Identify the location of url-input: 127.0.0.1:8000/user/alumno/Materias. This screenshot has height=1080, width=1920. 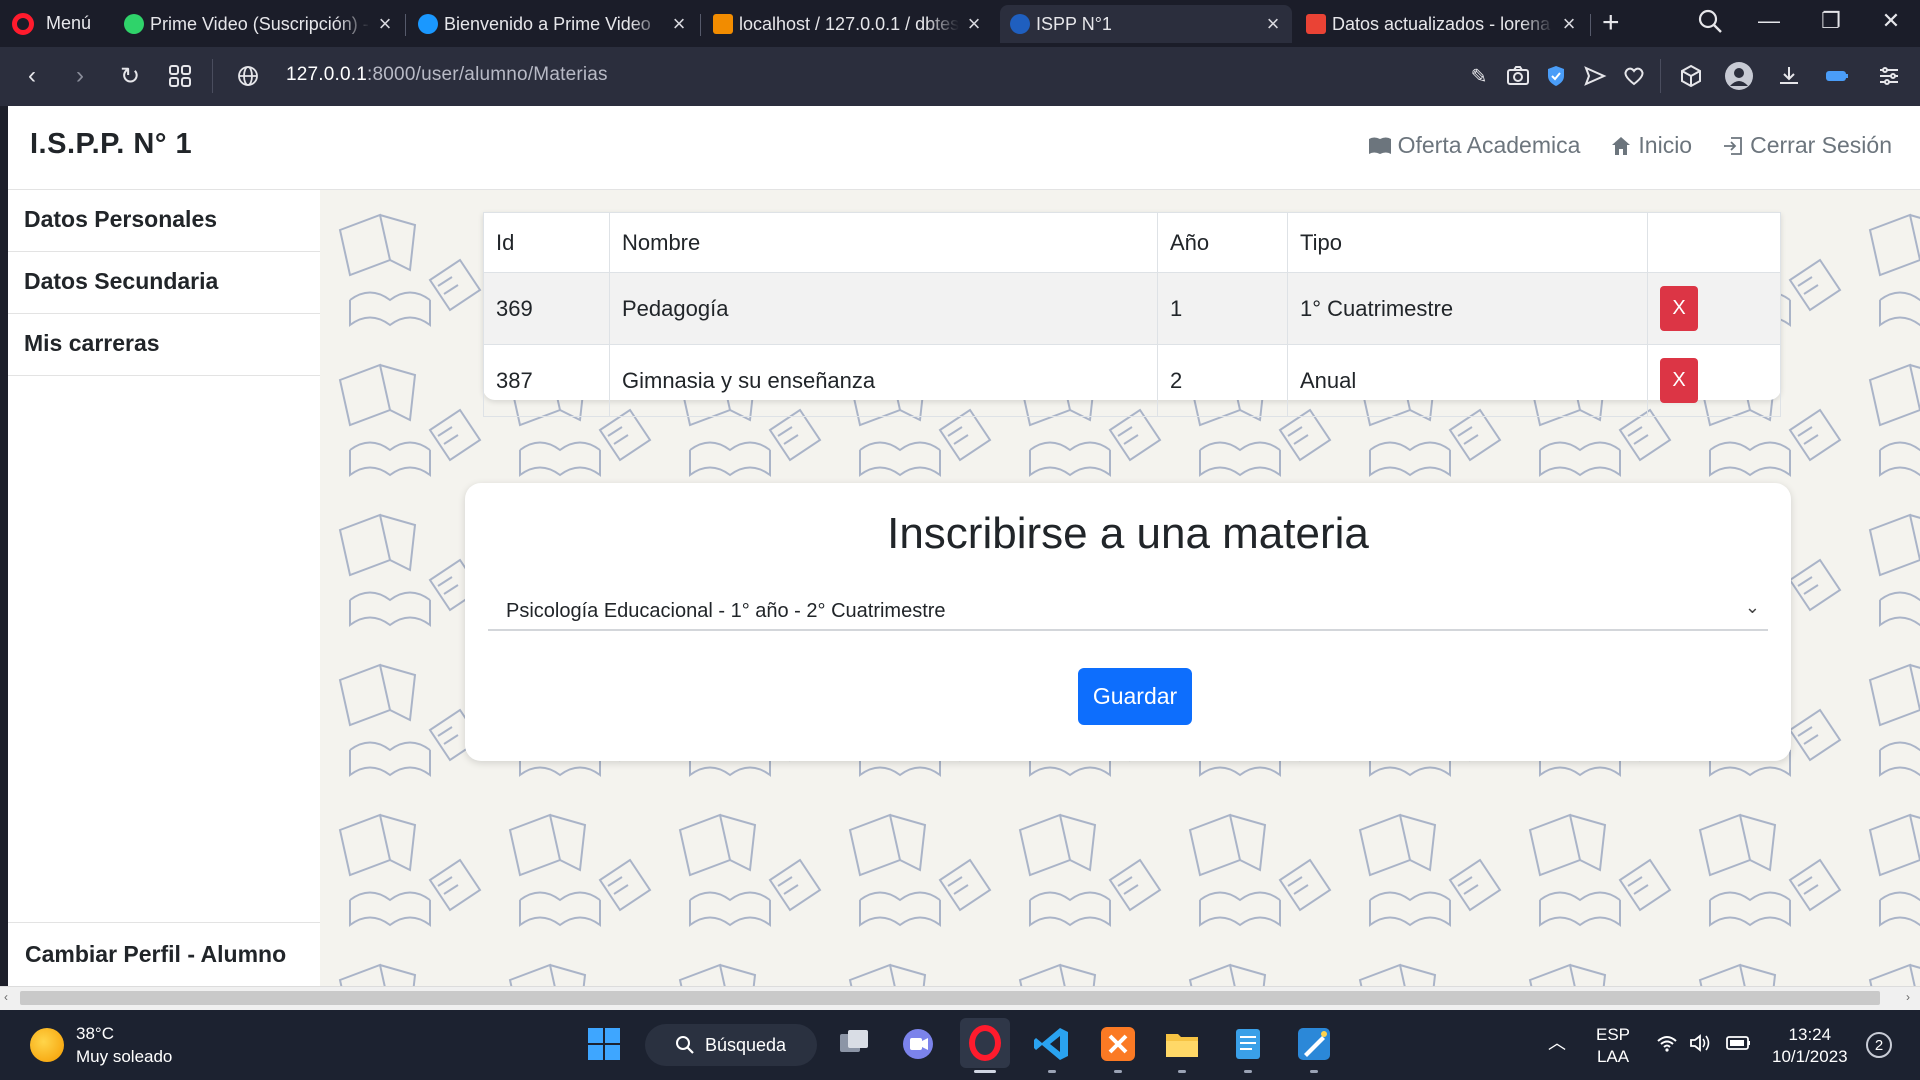
(447, 75).